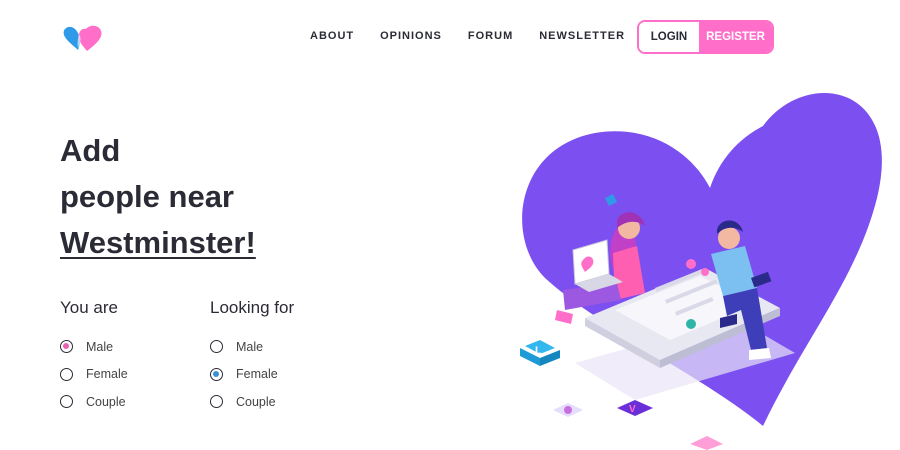 The width and height of the screenshot is (900, 450). I want to click on auth-button-group: LOGIN REGISTER, so click(705, 37).